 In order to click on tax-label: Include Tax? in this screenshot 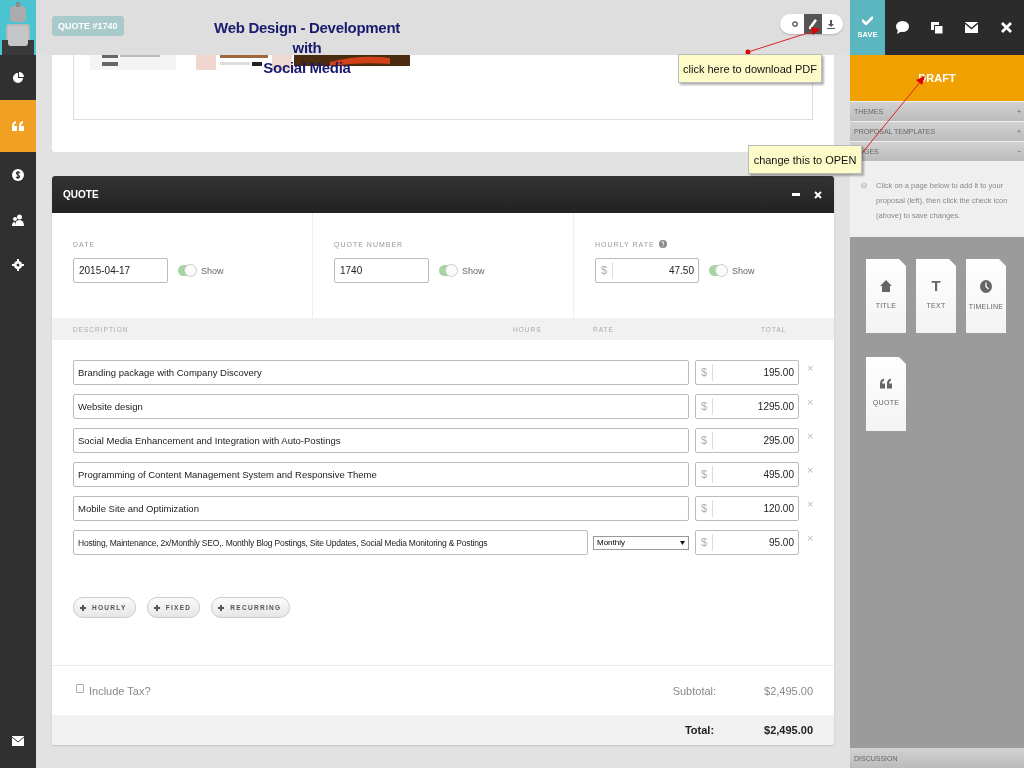, I will do `click(120, 690)`.